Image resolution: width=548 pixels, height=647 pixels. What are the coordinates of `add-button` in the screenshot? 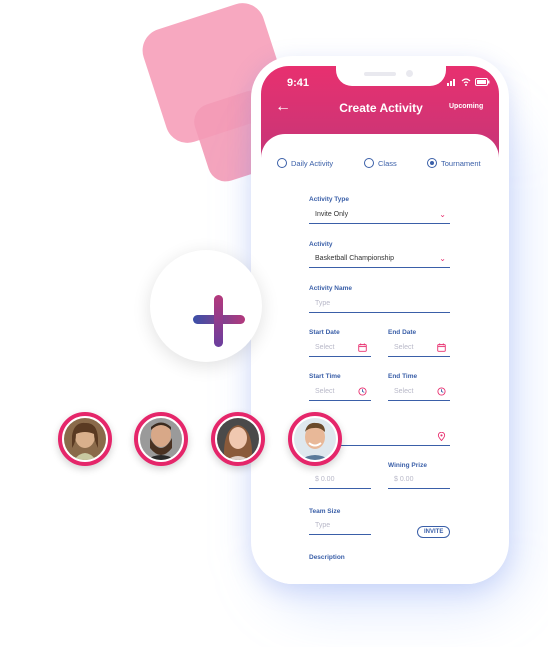 It's located at (206, 306).